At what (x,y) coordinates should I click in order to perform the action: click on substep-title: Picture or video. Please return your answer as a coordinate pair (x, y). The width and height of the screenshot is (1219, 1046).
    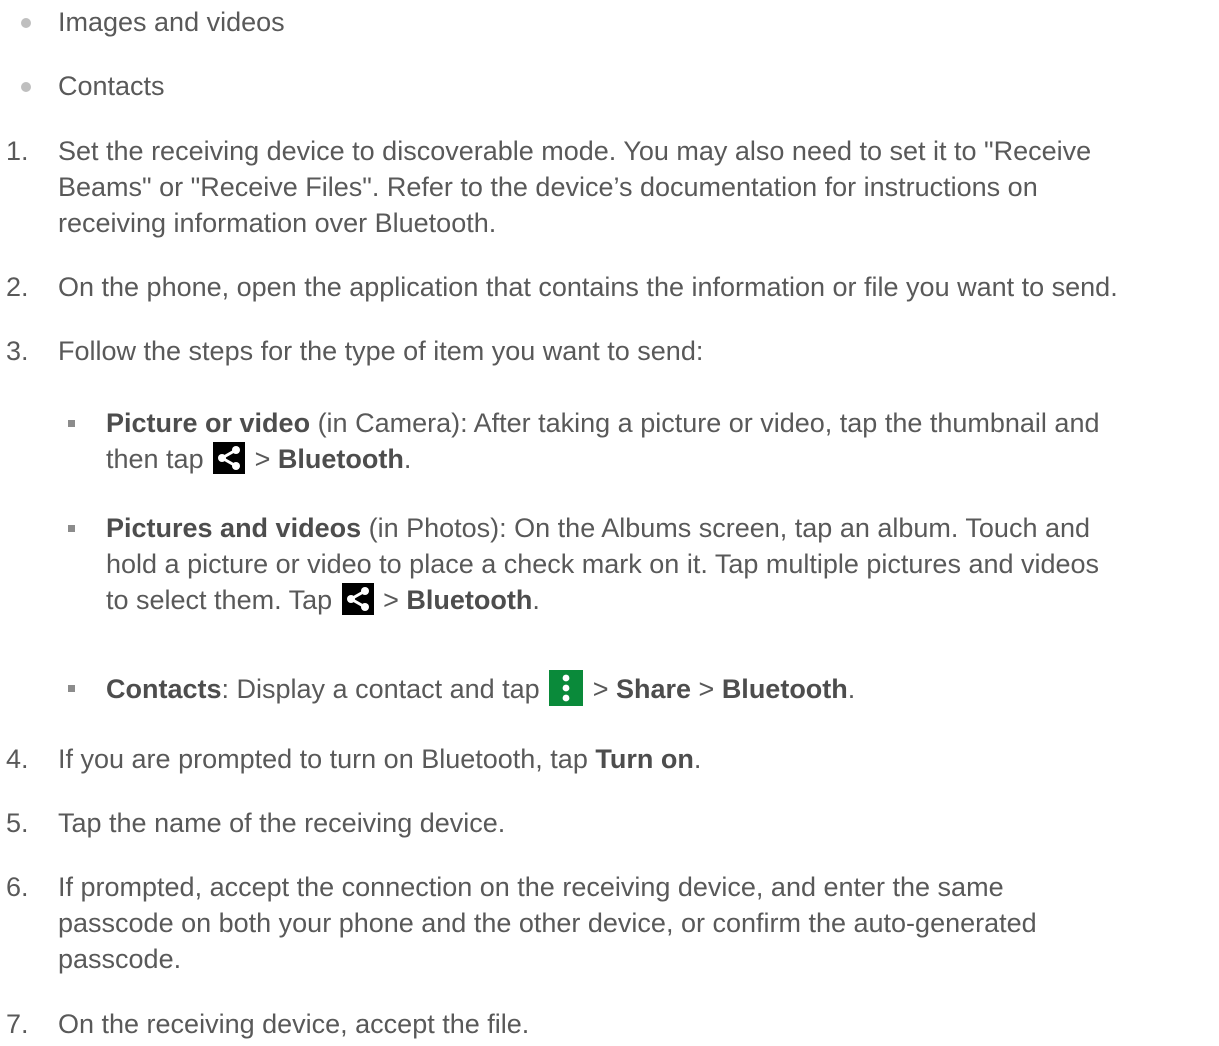
    Looking at the image, I should click on (208, 423).